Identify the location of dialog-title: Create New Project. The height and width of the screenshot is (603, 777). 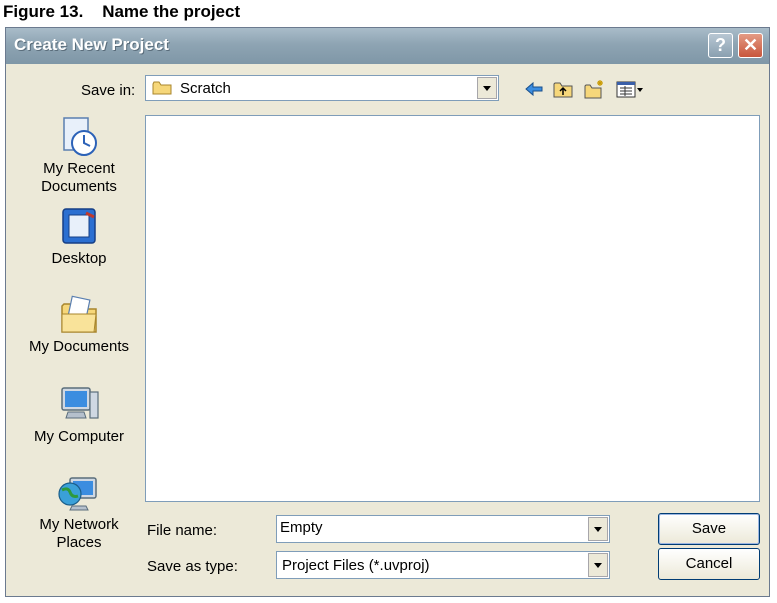
(91, 44).